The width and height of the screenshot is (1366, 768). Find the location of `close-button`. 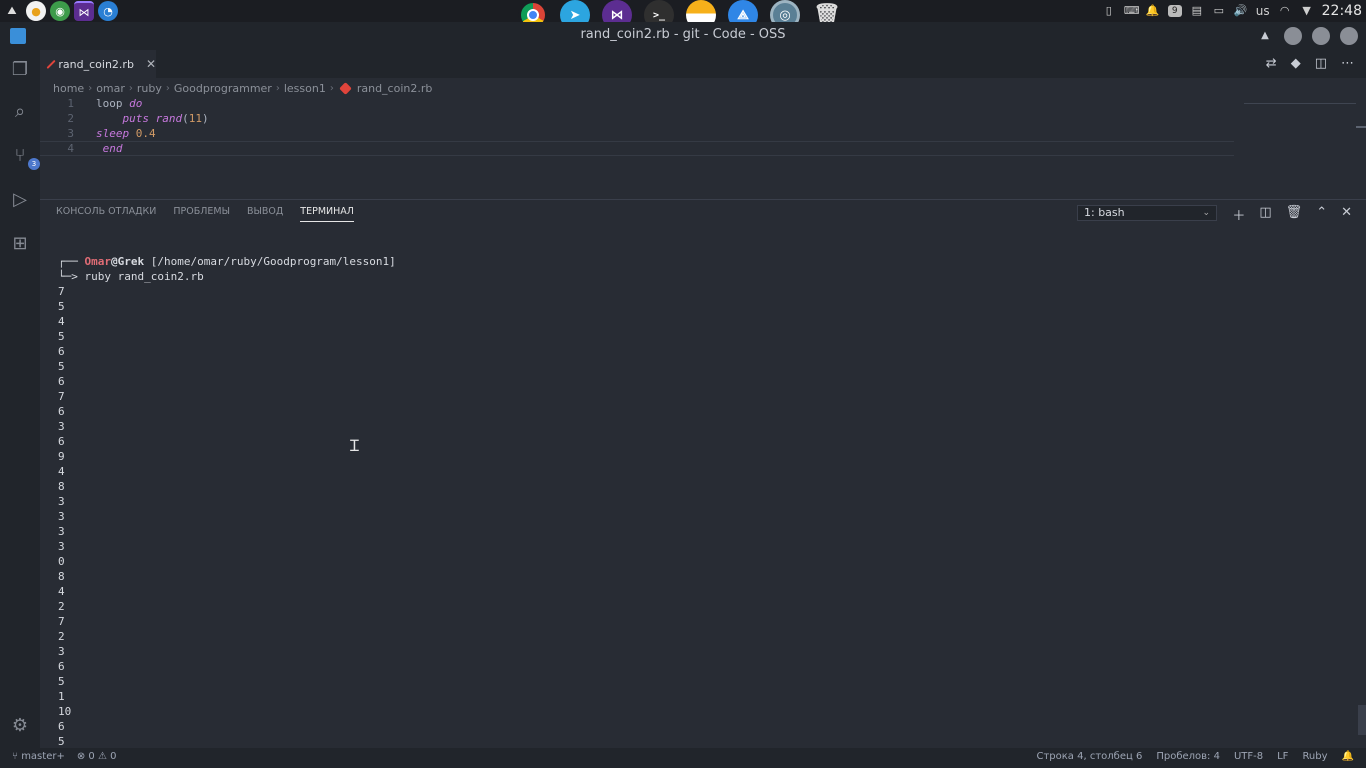

close-button is located at coordinates (1349, 36).